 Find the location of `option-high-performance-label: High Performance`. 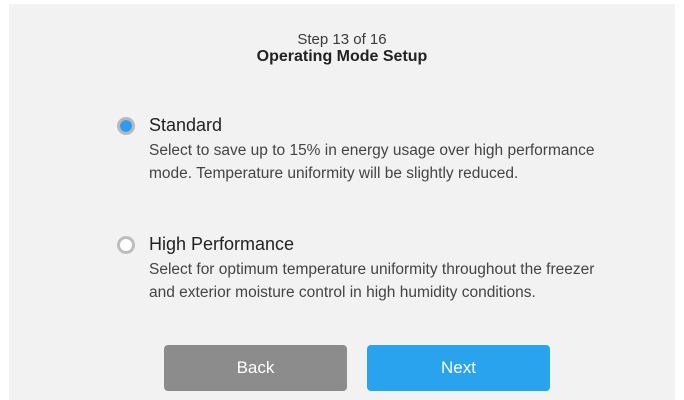

option-high-performance-label: High Performance is located at coordinates (221, 244).